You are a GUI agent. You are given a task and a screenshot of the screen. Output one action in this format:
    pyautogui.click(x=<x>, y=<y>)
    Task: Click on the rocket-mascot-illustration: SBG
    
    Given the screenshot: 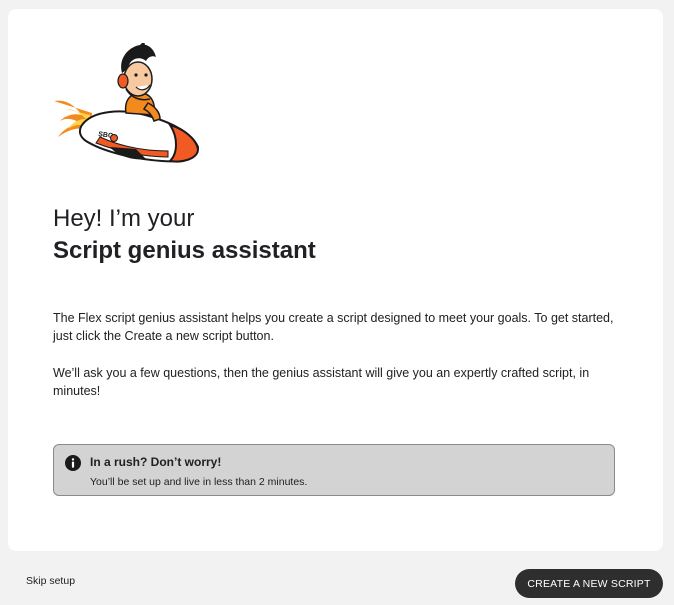 What is the action you would take?
    pyautogui.click(x=127, y=103)
    